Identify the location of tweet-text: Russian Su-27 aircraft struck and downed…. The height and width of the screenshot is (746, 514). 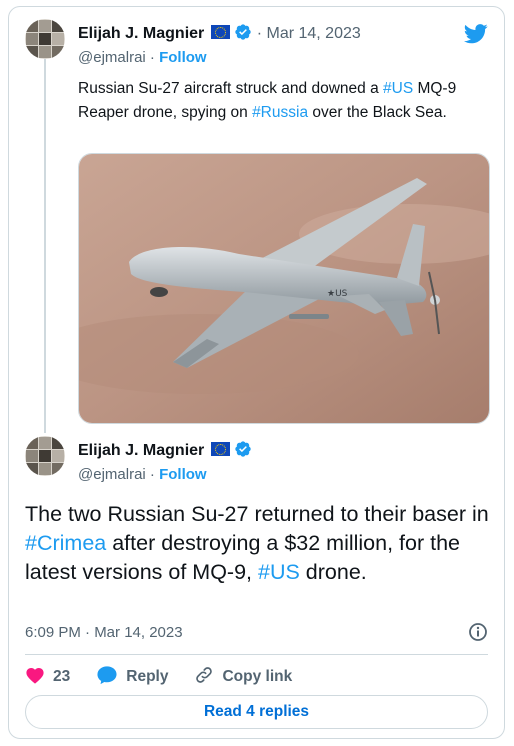
(283, 101).